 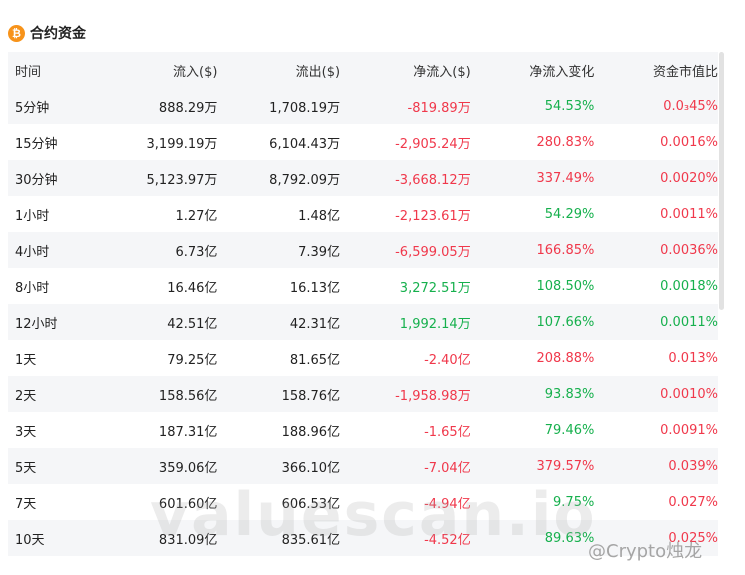 I want to click on table-row: 5天 359.06亿 366.10亿 -7.04亿 379.57% 0.039%, so click(x=363, y=466).